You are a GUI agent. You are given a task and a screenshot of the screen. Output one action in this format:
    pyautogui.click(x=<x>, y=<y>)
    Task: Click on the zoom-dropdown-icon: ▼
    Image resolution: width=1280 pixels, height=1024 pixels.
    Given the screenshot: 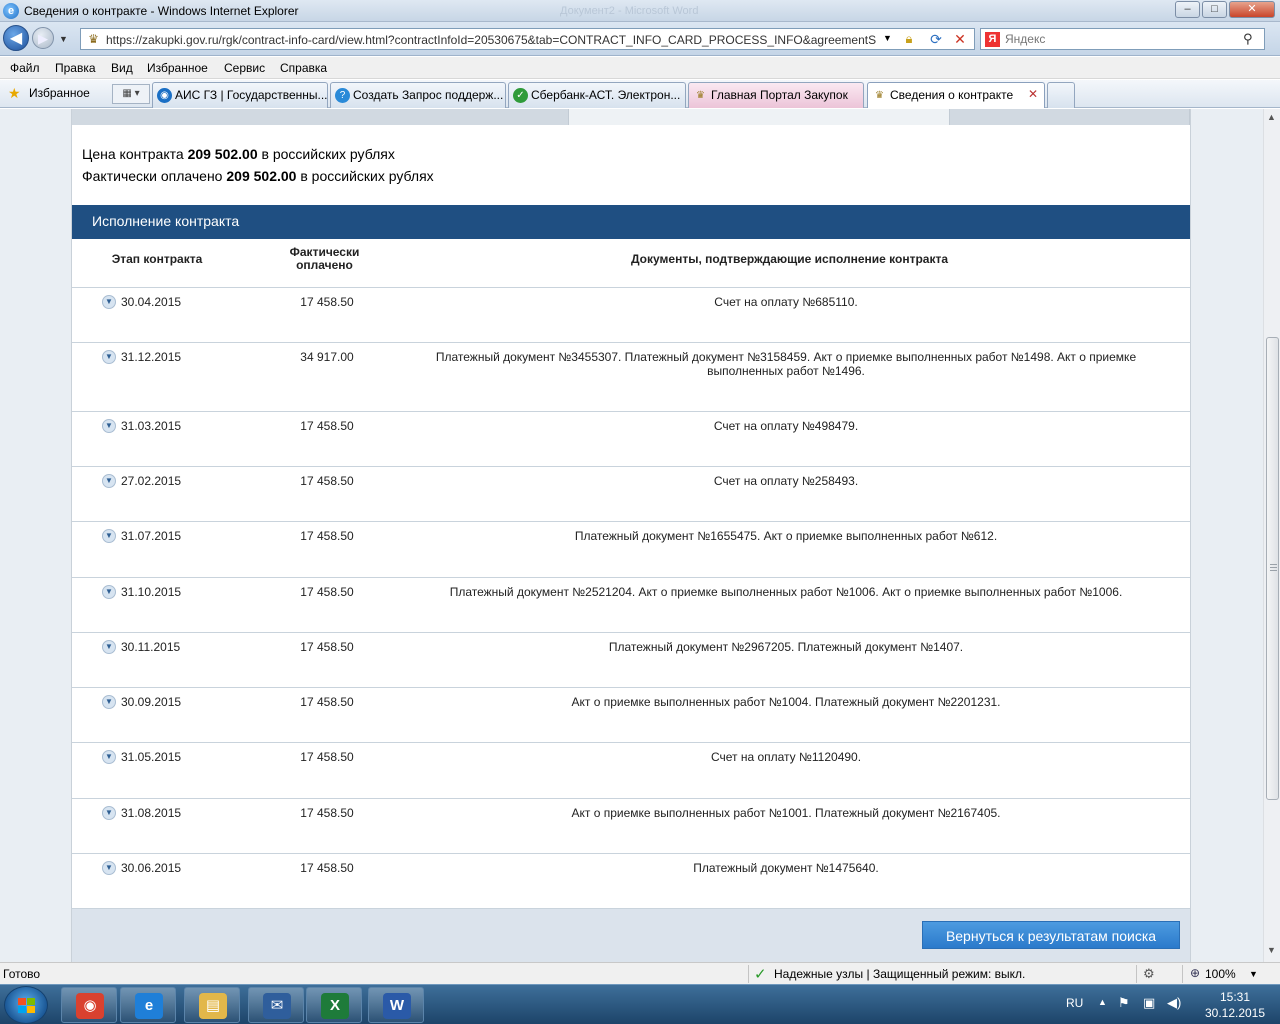 What is the action you would take?
    pyautogui.click(x=1253, y=974)
    